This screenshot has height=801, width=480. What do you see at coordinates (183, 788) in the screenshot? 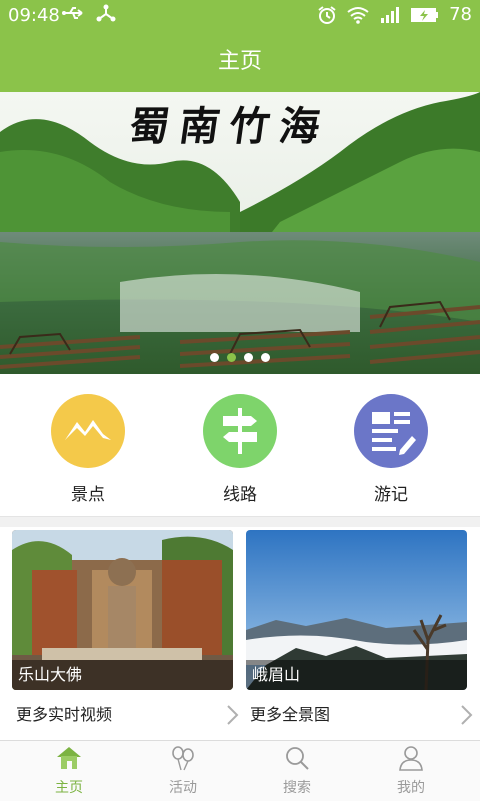
I see `tab-label: 活动` at bounding box center [183, 788].